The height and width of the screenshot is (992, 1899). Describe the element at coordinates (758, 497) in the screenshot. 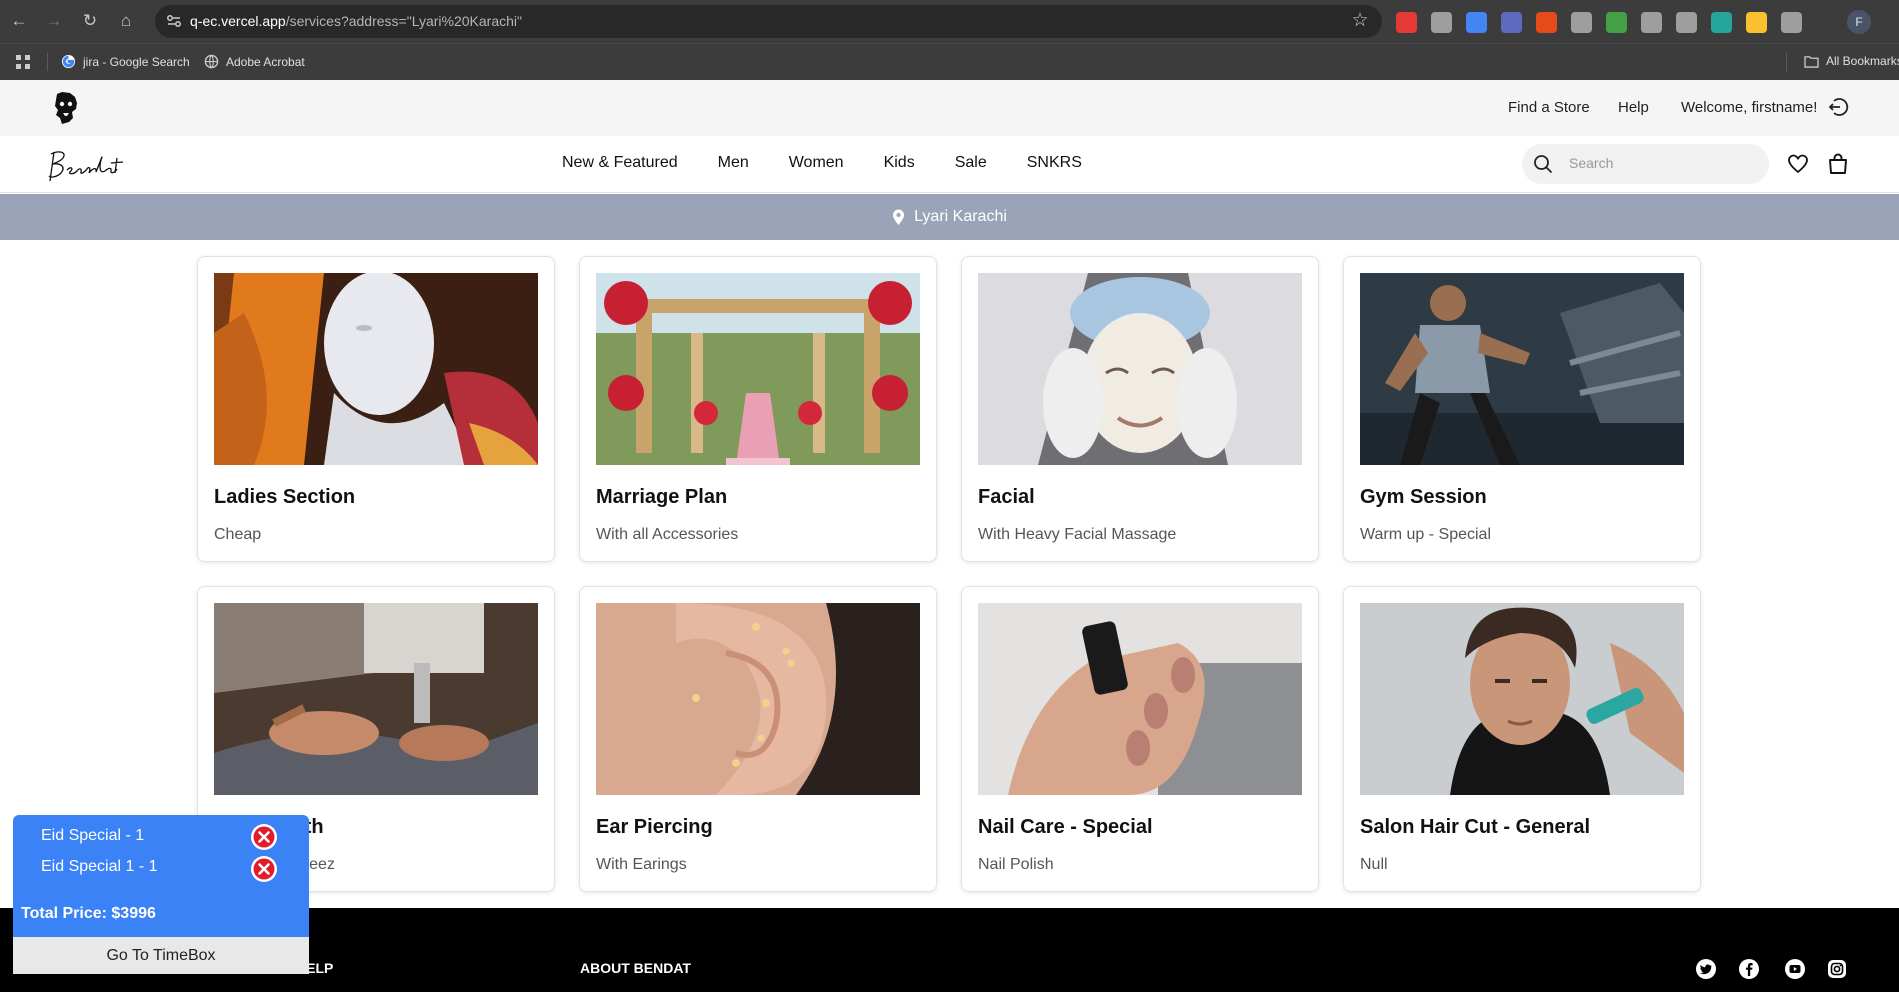

I see `service-title: Marriage Plan` at that location.